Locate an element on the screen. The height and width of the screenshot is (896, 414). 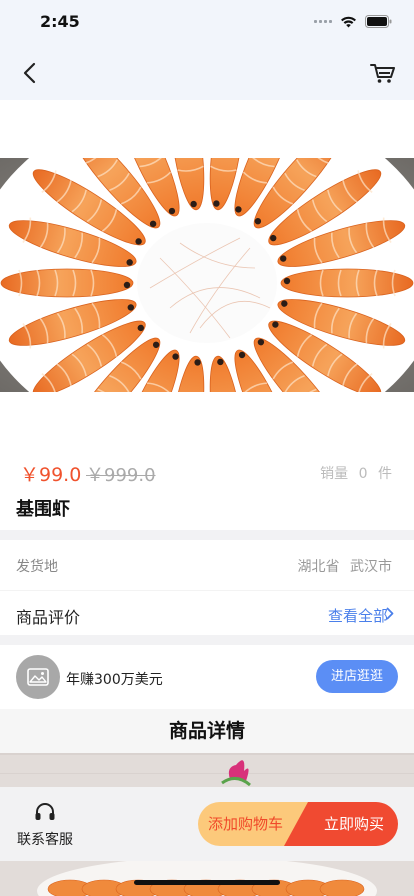
back-button is located at coordinates (29, 73).